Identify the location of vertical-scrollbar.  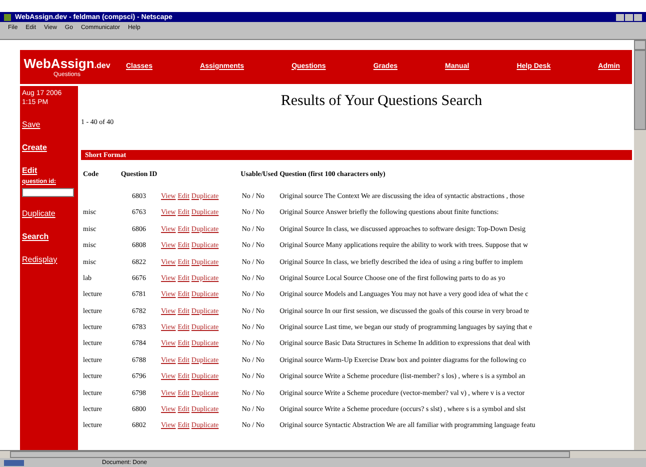
(640, 245).